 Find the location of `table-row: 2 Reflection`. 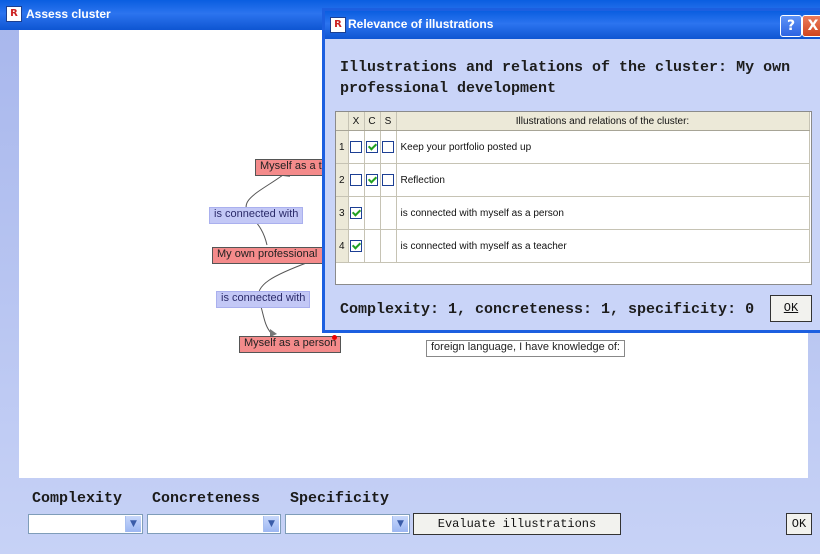

table-row: 2 Reflection is located at coordinates (573, 180).